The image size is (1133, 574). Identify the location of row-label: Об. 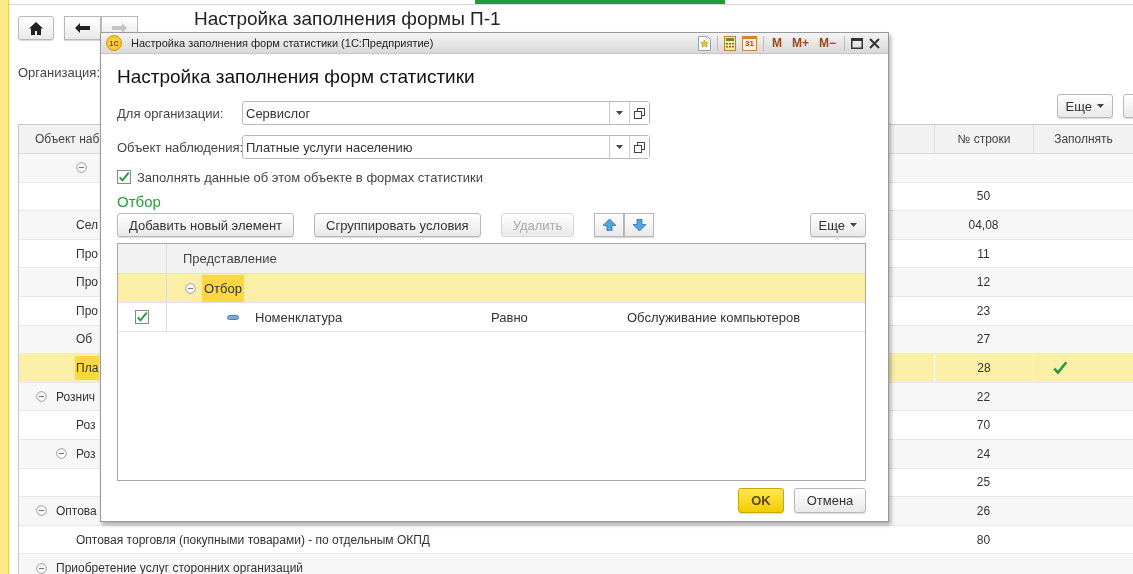
(84, 340).